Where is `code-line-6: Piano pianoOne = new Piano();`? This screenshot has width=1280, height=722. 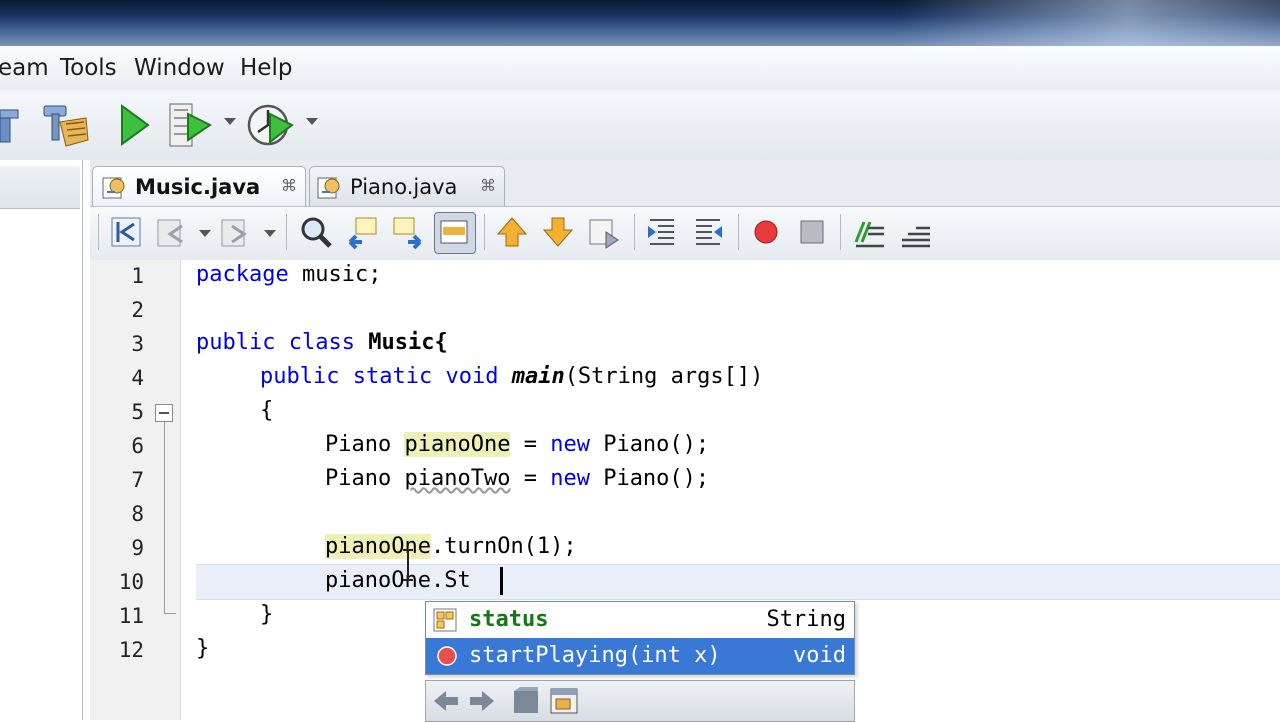 code-line-6: Piano pianoOne = new Piano(); is located at coordinates (517, 444).